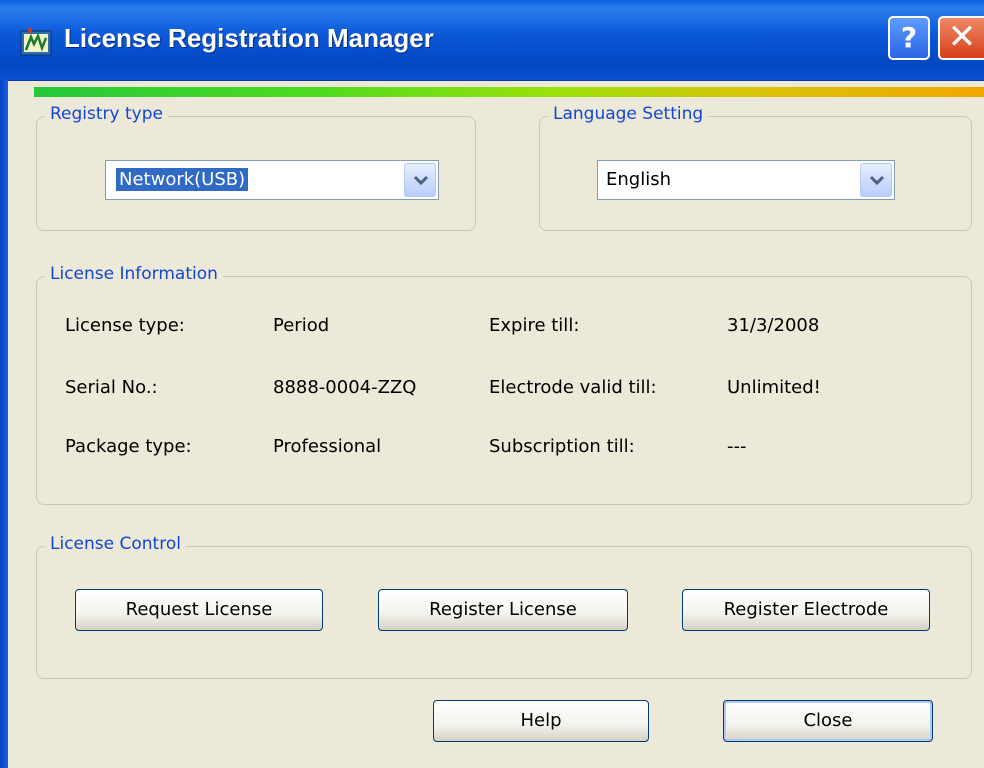  What do you see at coordinates (492, 40) in the screenshot?
I see `title-bar: License Registration Manager ? ✕` at bounding box center [492, 40].